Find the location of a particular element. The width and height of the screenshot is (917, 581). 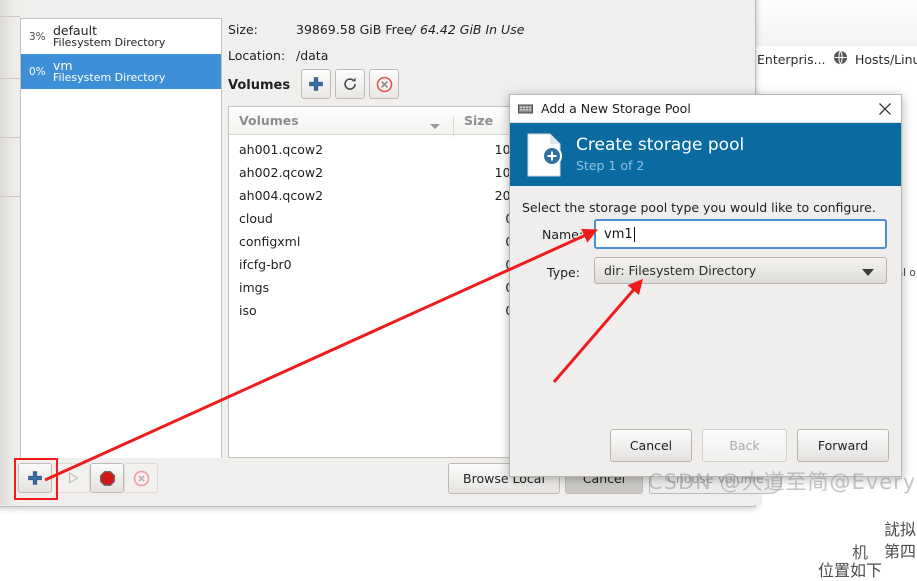

refresh-volumes-button is located at coordinates (350, 84).